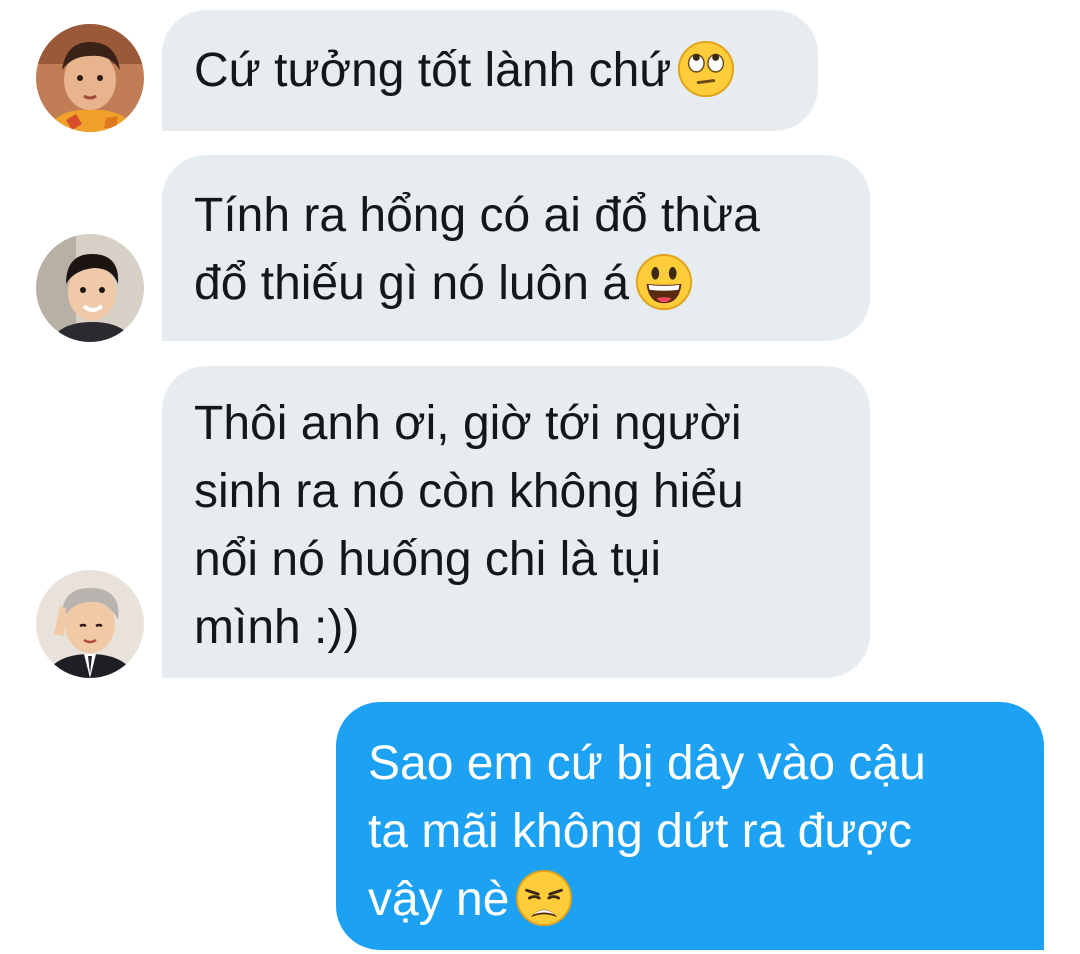 The image size is (1080, 954). I want to click on face-with-rolling-eyes-icon, so click(706, 69).